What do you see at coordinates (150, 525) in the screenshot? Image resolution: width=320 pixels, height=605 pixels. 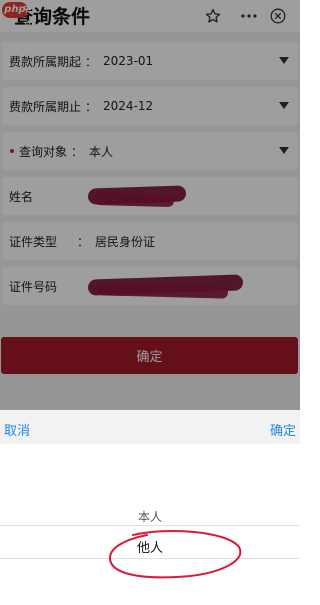 I see `selection-divider-top` at bounding box center [150, 525].